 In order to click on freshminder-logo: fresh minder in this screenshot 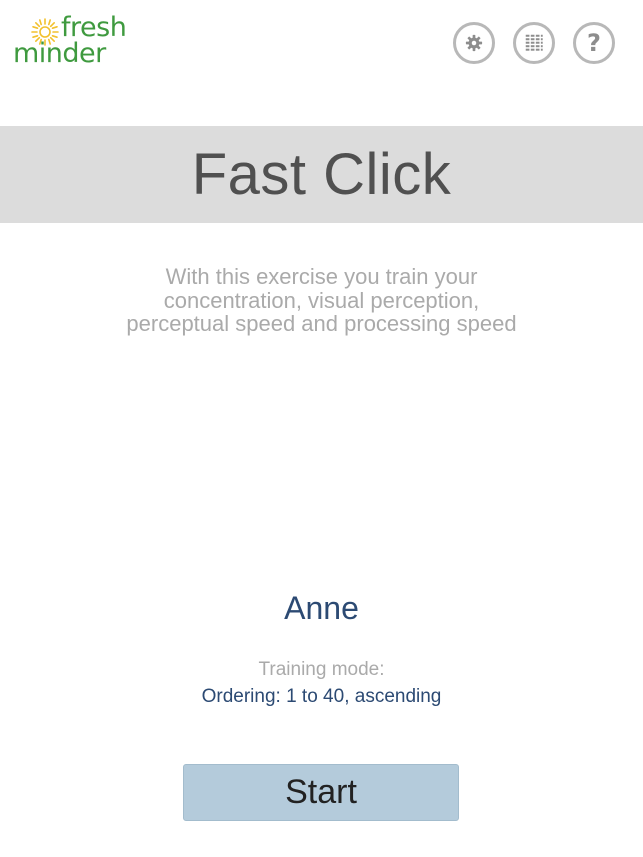, I will do `click(83, 41)`.